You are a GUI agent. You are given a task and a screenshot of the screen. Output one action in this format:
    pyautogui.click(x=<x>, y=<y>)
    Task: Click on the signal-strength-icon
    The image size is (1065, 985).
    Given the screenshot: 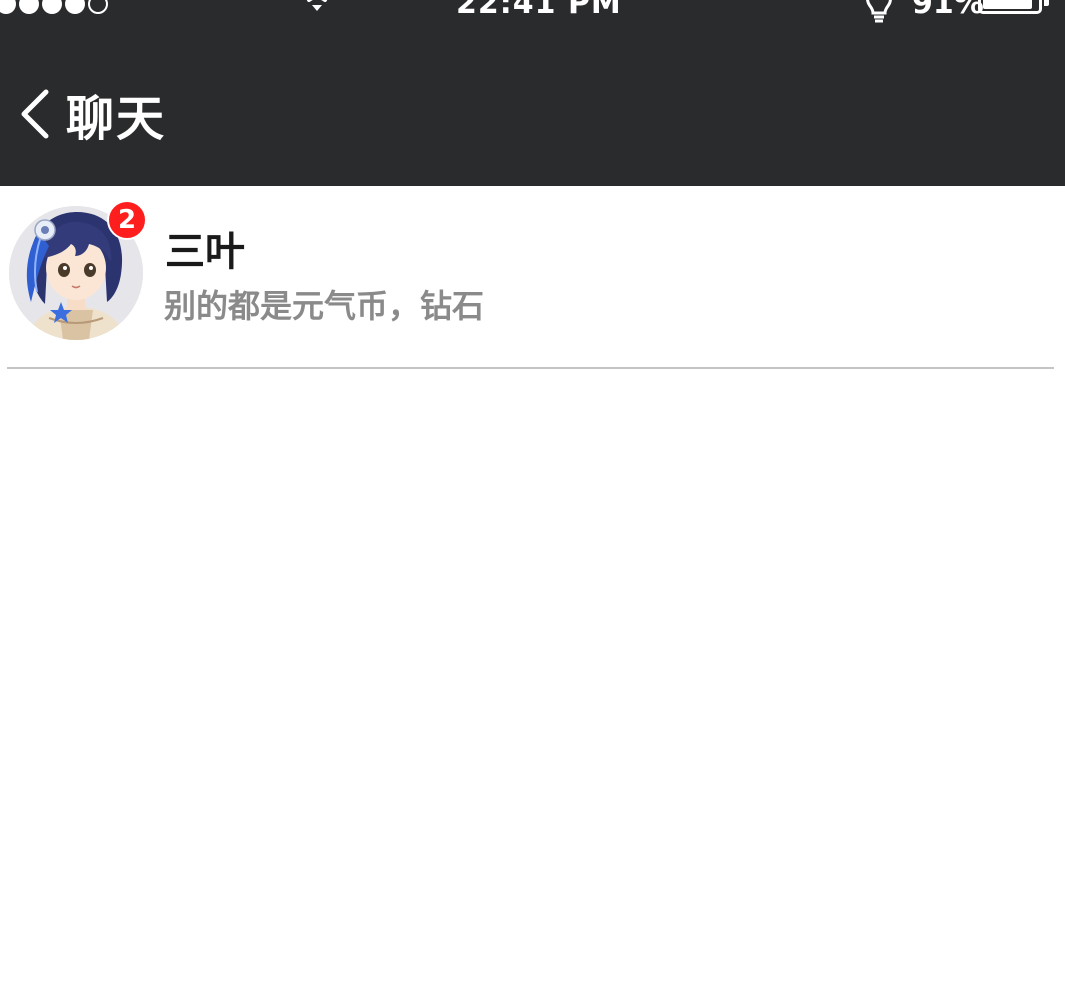 What is the action you would take?
    pyautogui.click(x=54, y=7)
    